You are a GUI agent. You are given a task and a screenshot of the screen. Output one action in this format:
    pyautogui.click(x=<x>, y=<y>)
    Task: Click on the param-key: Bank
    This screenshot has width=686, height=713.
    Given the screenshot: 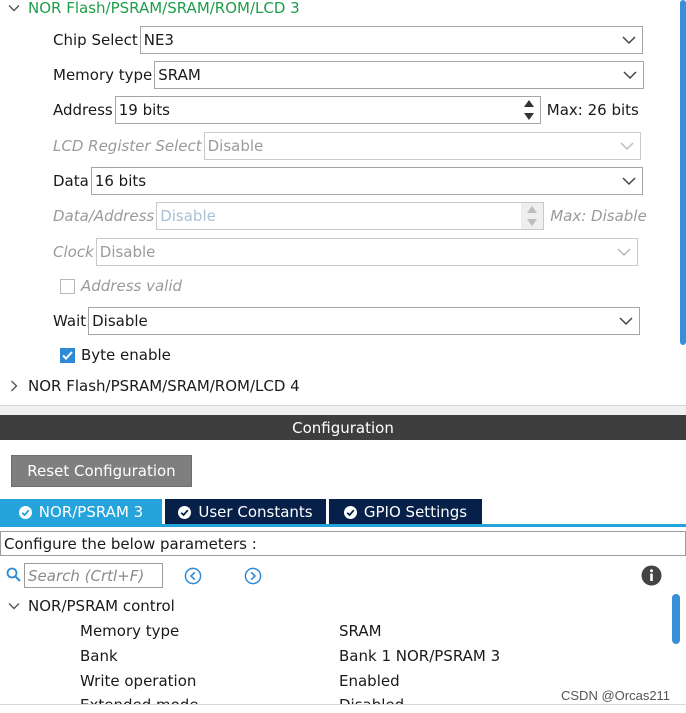 What is the action you would take?
    pyautogui.click(x=99, y=656)
    